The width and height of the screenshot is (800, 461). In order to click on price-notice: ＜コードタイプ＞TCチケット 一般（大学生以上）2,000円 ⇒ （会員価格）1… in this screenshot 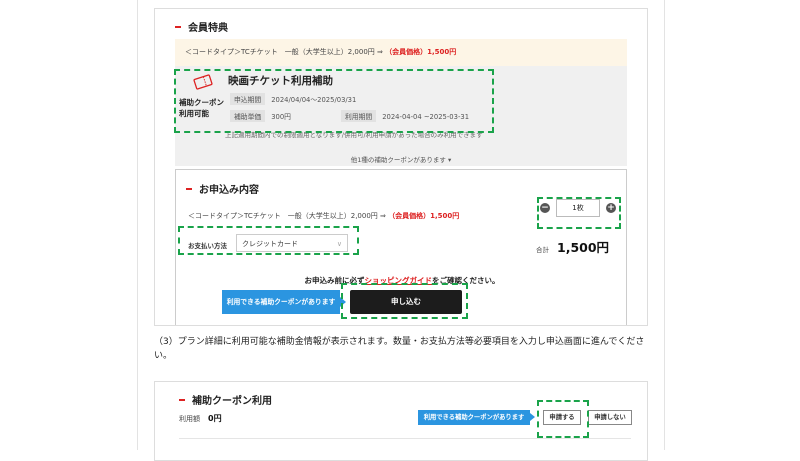, I will do `click(401, 52)`.